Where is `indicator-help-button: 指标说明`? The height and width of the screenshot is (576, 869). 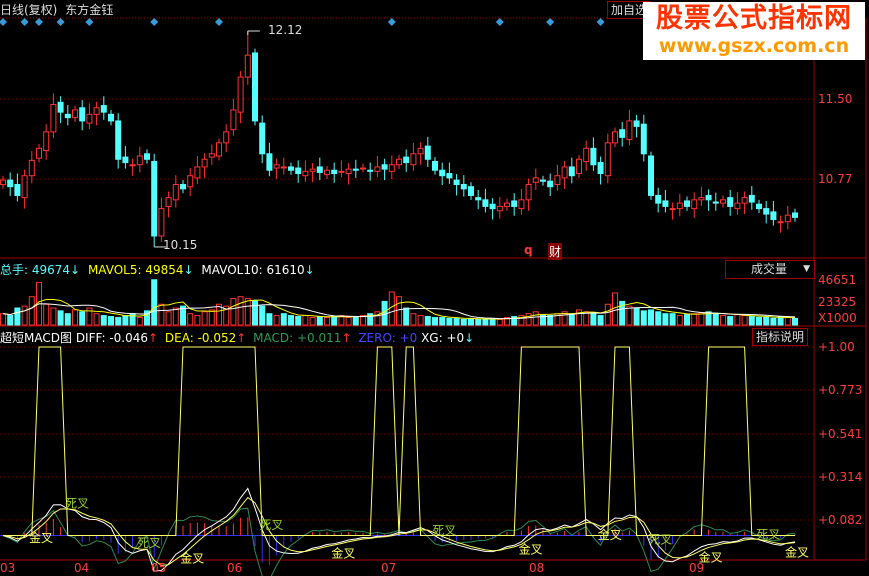 indicator-help-button: 指标说明 is located at coordinates (780, 337).